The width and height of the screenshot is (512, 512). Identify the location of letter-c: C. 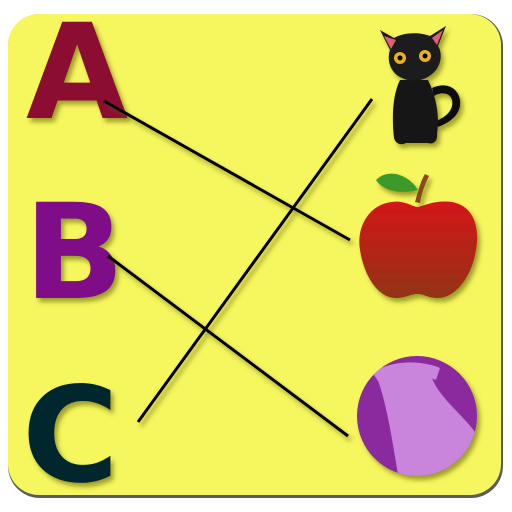
(70, 435).